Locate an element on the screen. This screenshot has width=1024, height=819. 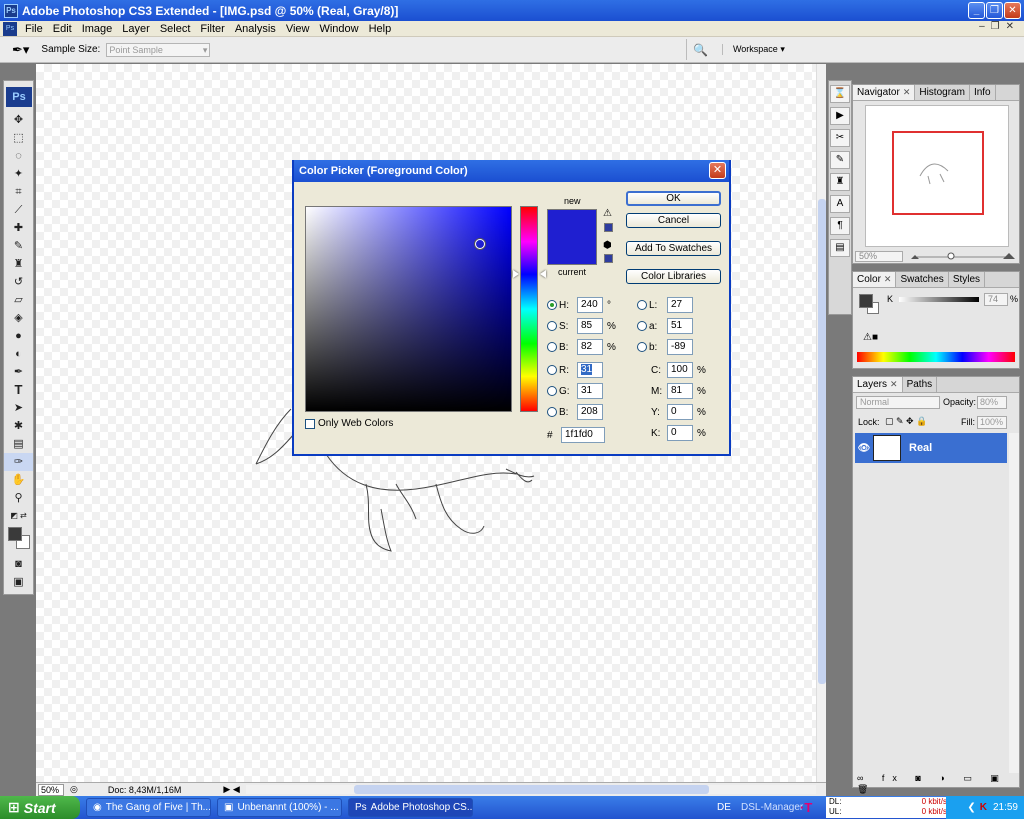
slice-tool-icon: ⟋ is located at coordinates (18, 210).